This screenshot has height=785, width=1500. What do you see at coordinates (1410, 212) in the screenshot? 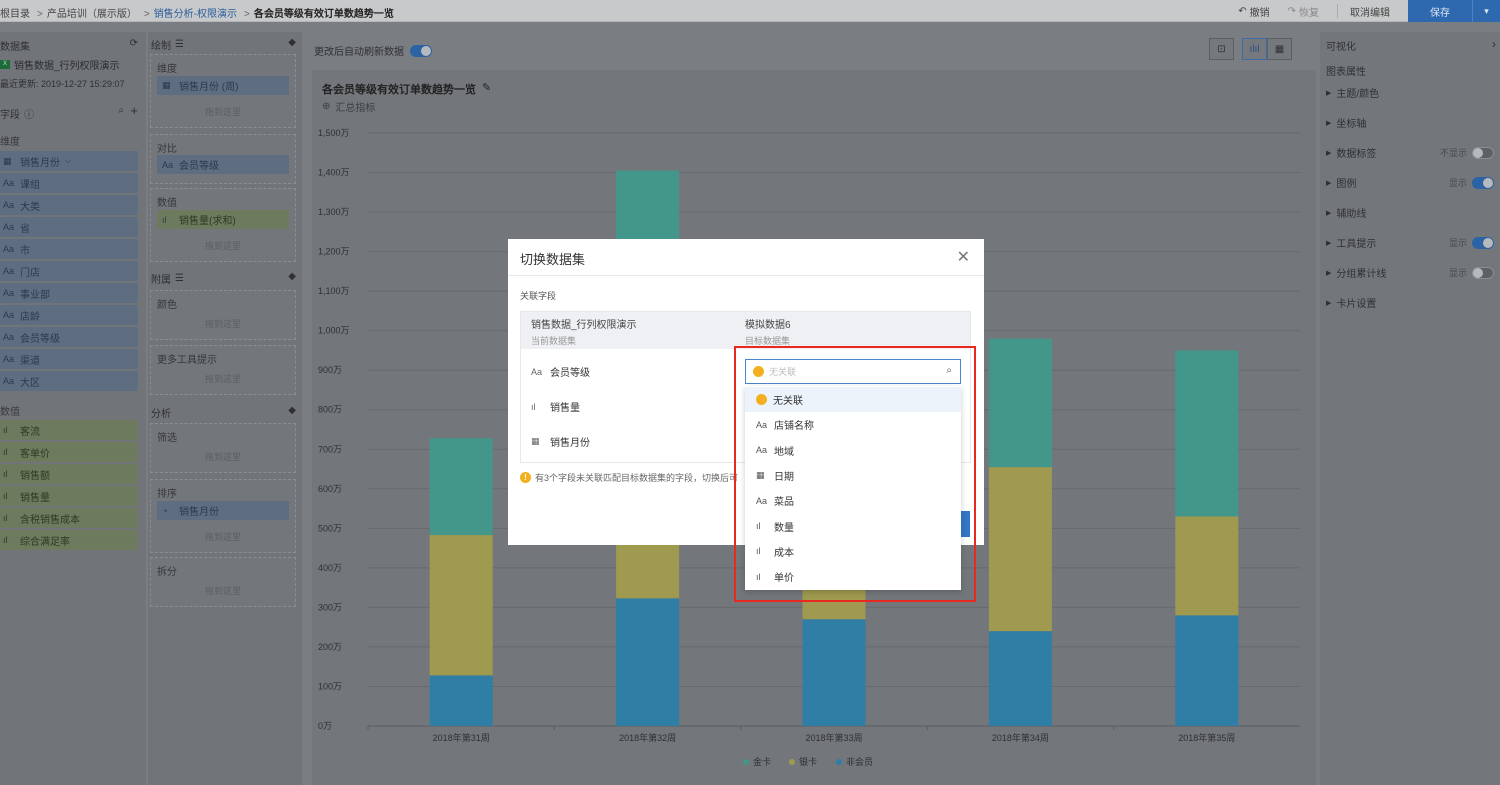
I see `property-item: ▶ 辅助线` at bounding box center [1410, 212].